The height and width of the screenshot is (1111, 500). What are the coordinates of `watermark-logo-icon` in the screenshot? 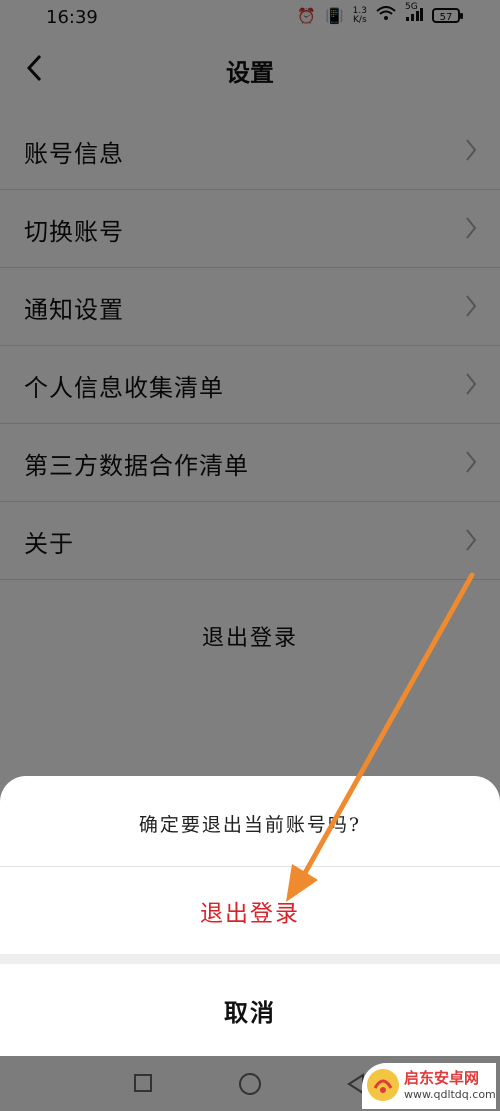 It's located at (383, 1085).